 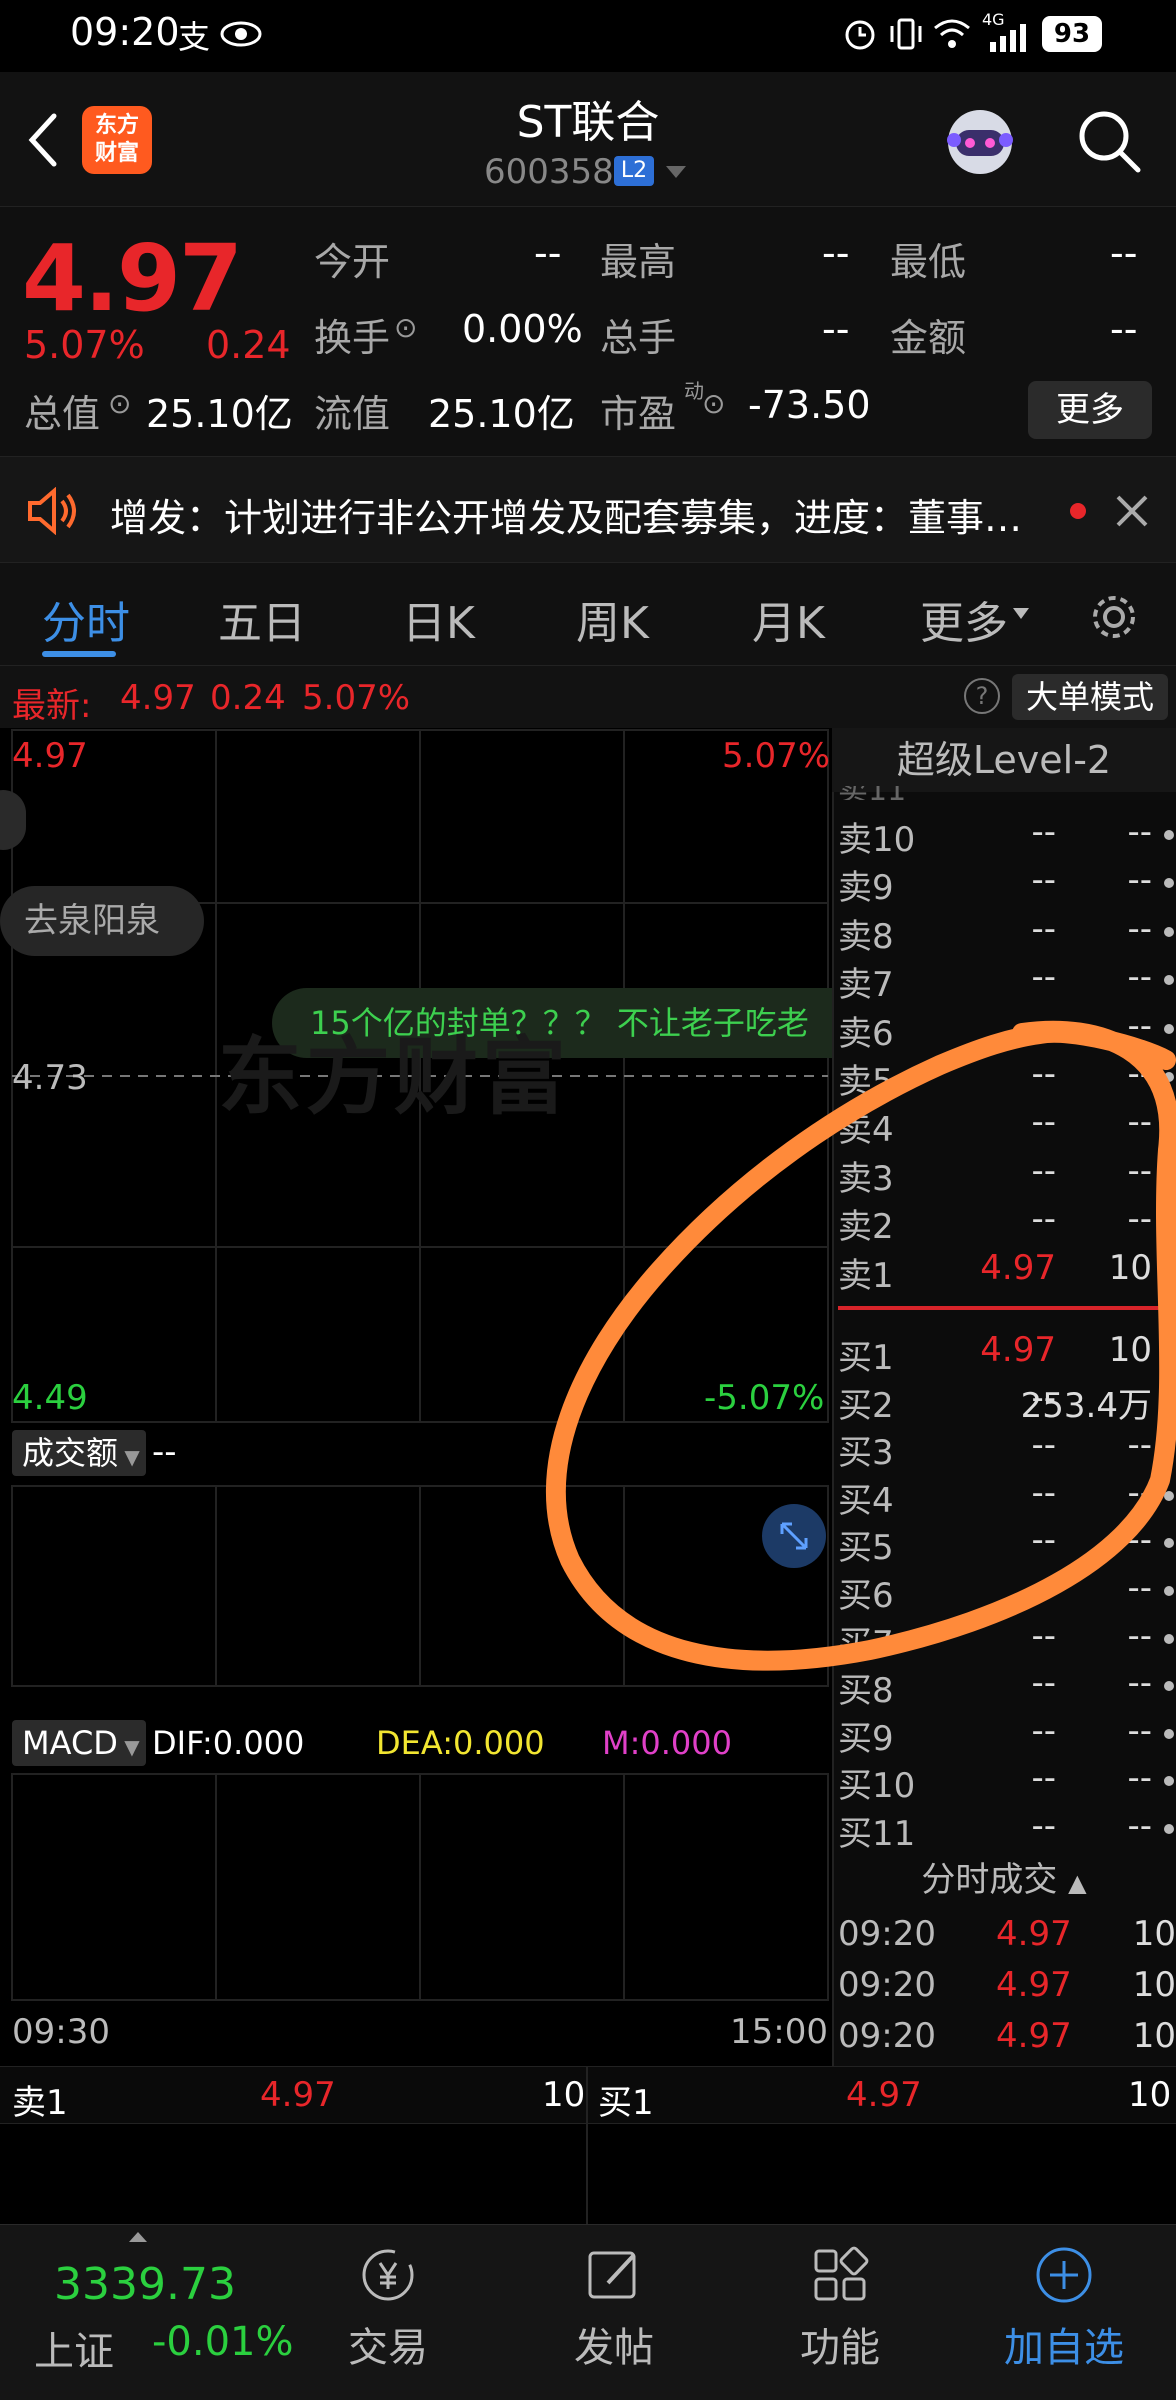 What do you see at coordinates (50, 1078) in the screenshot?
I see `chart-mid-price: 4.73` at bounding box center [50, 1078].